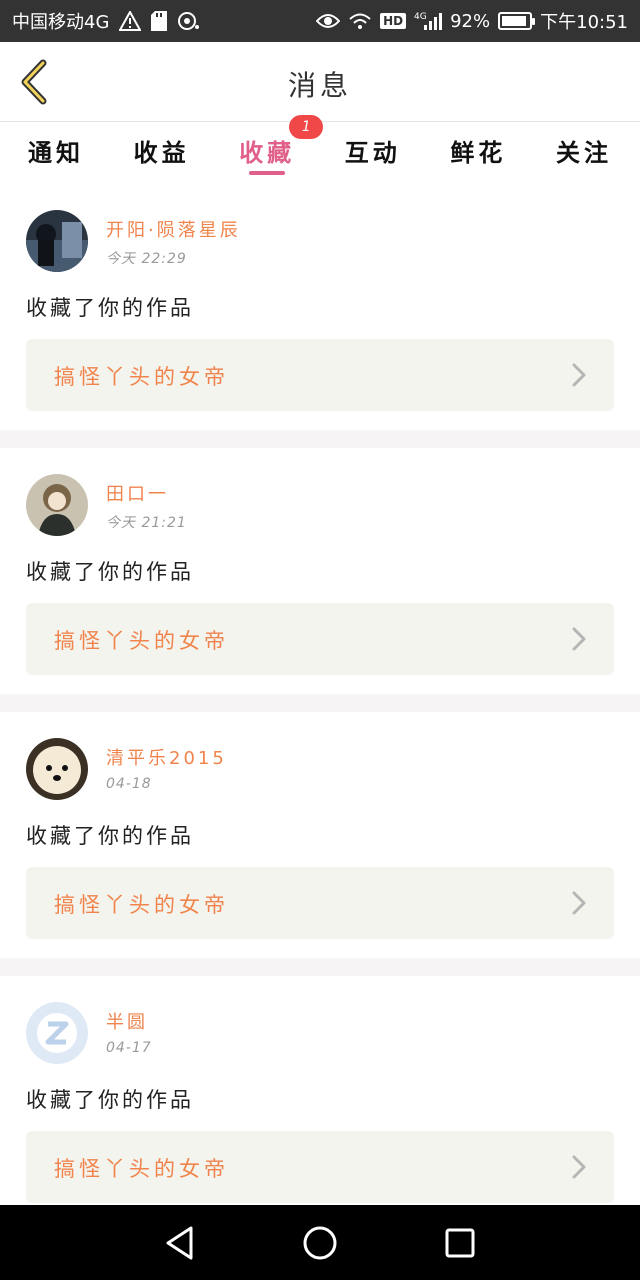 The height and width of the screenshot is (1280, 640). Describe the element at coordinates (319, 85) in the screenshot. I see `page-title: 消息` at that location.